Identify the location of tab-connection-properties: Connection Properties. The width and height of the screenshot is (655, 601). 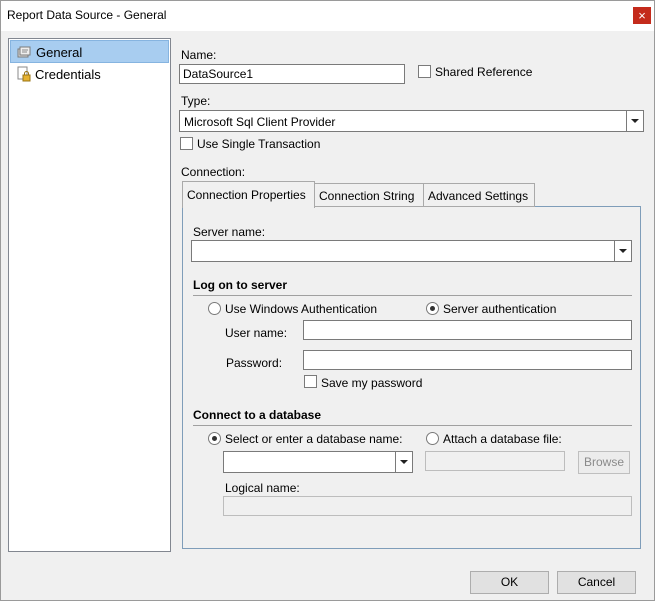
(248, 194).